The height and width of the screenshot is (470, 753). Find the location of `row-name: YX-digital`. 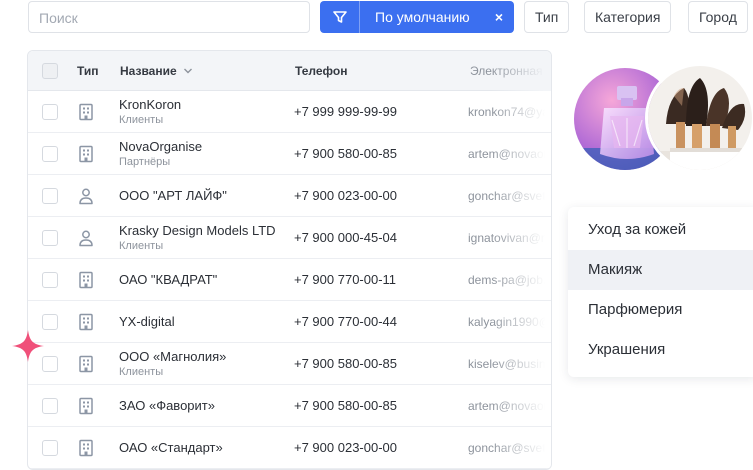

row-name: YX-digital is located at coordinates (147, 321).